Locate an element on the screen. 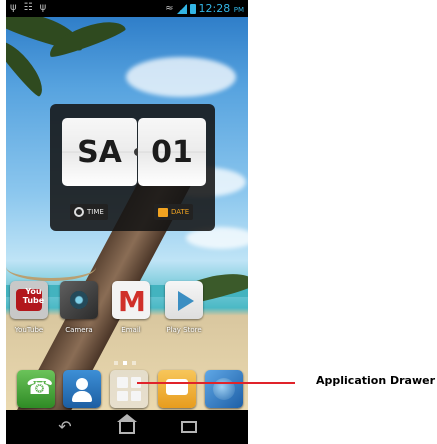  app-drawer-icon is located at coordinates (129, 389).